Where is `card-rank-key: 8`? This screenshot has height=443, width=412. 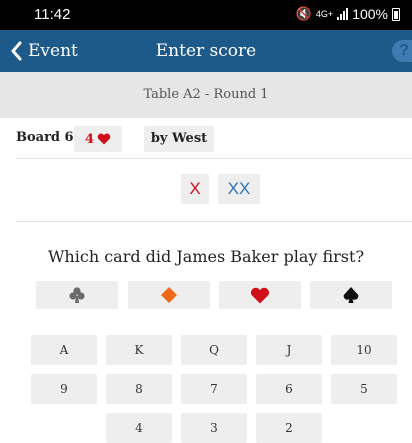 card-rank-key: 8 is located at coordinates (139, 389).